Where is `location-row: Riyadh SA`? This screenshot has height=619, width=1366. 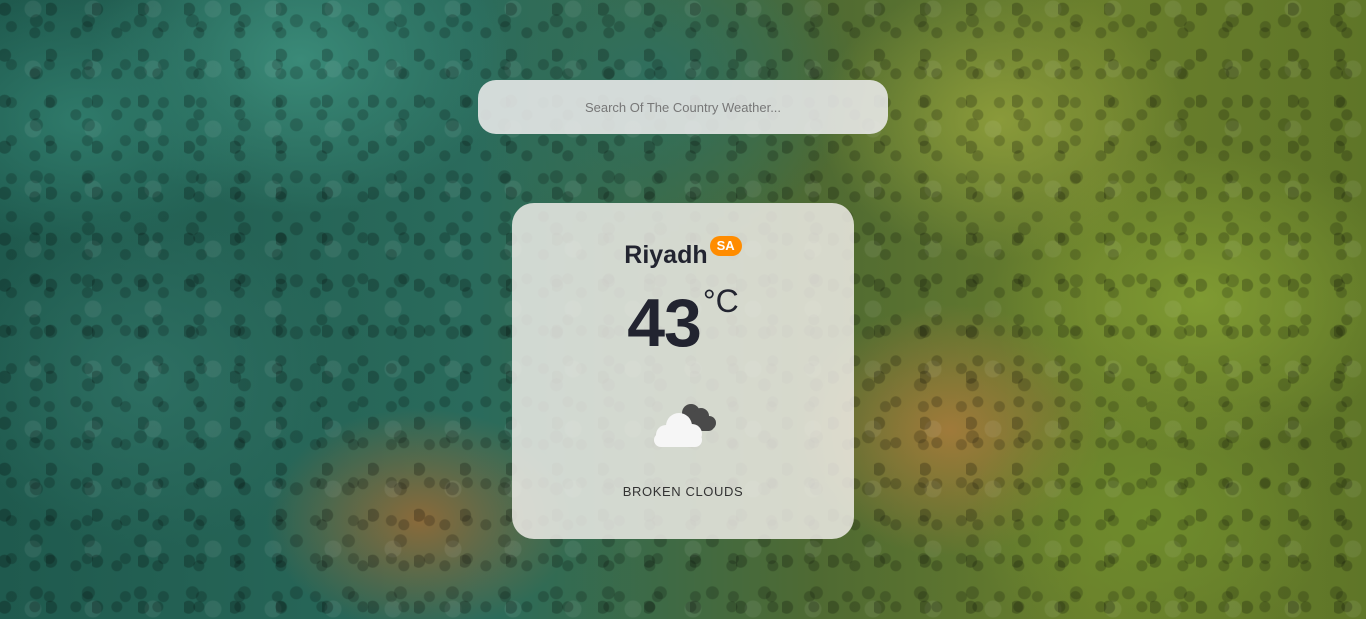 location-row: Riyadh SA is located at coordinates (683, 252).